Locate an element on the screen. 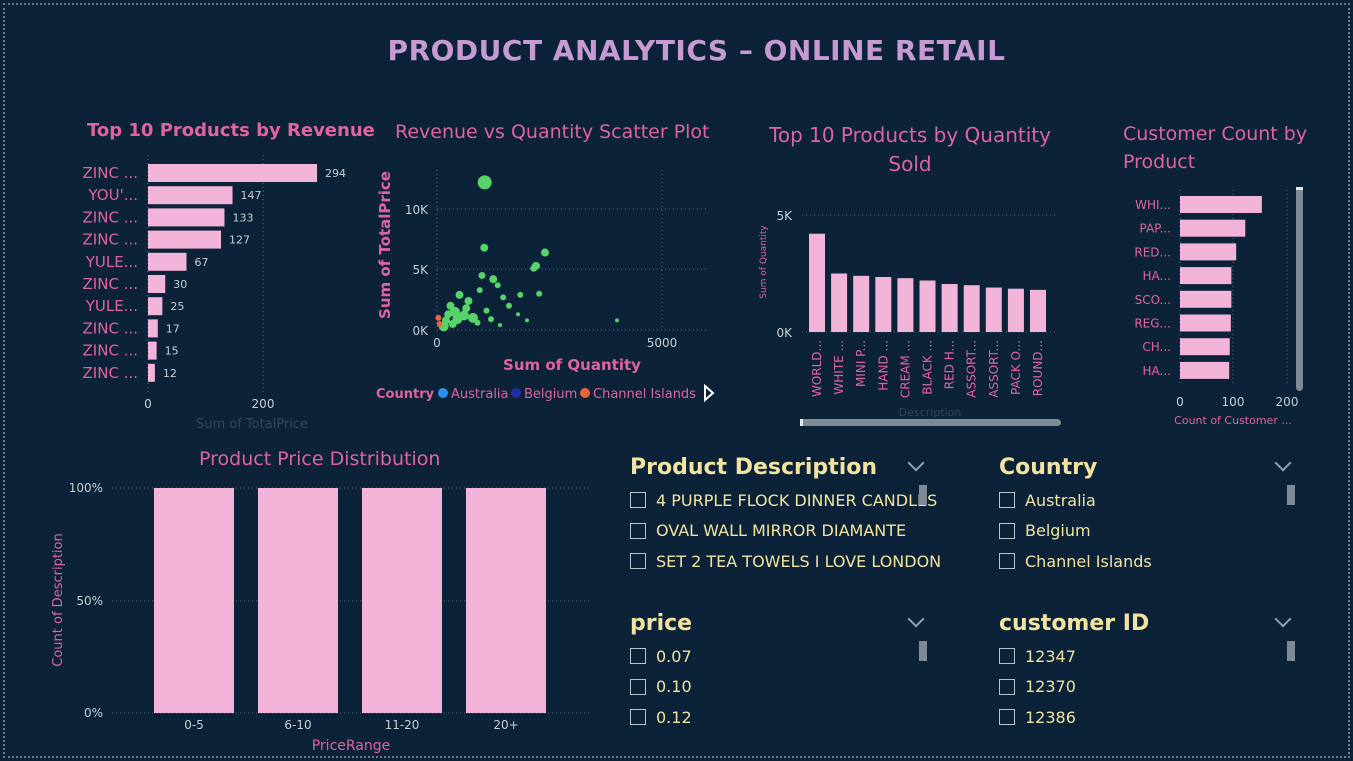 This screenshot has width=1353, height=761. price-slicer: price 0.07 0.10 0.12 is located at coordinates (780, 671).